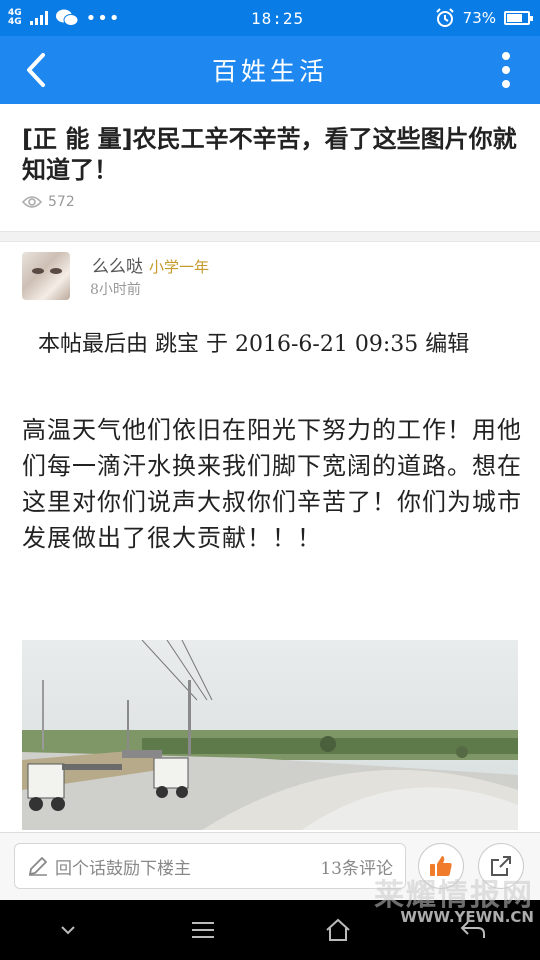  Describe the element at coordinates (38, 866) in the screenshot. I see `pencil-icon` at that location.